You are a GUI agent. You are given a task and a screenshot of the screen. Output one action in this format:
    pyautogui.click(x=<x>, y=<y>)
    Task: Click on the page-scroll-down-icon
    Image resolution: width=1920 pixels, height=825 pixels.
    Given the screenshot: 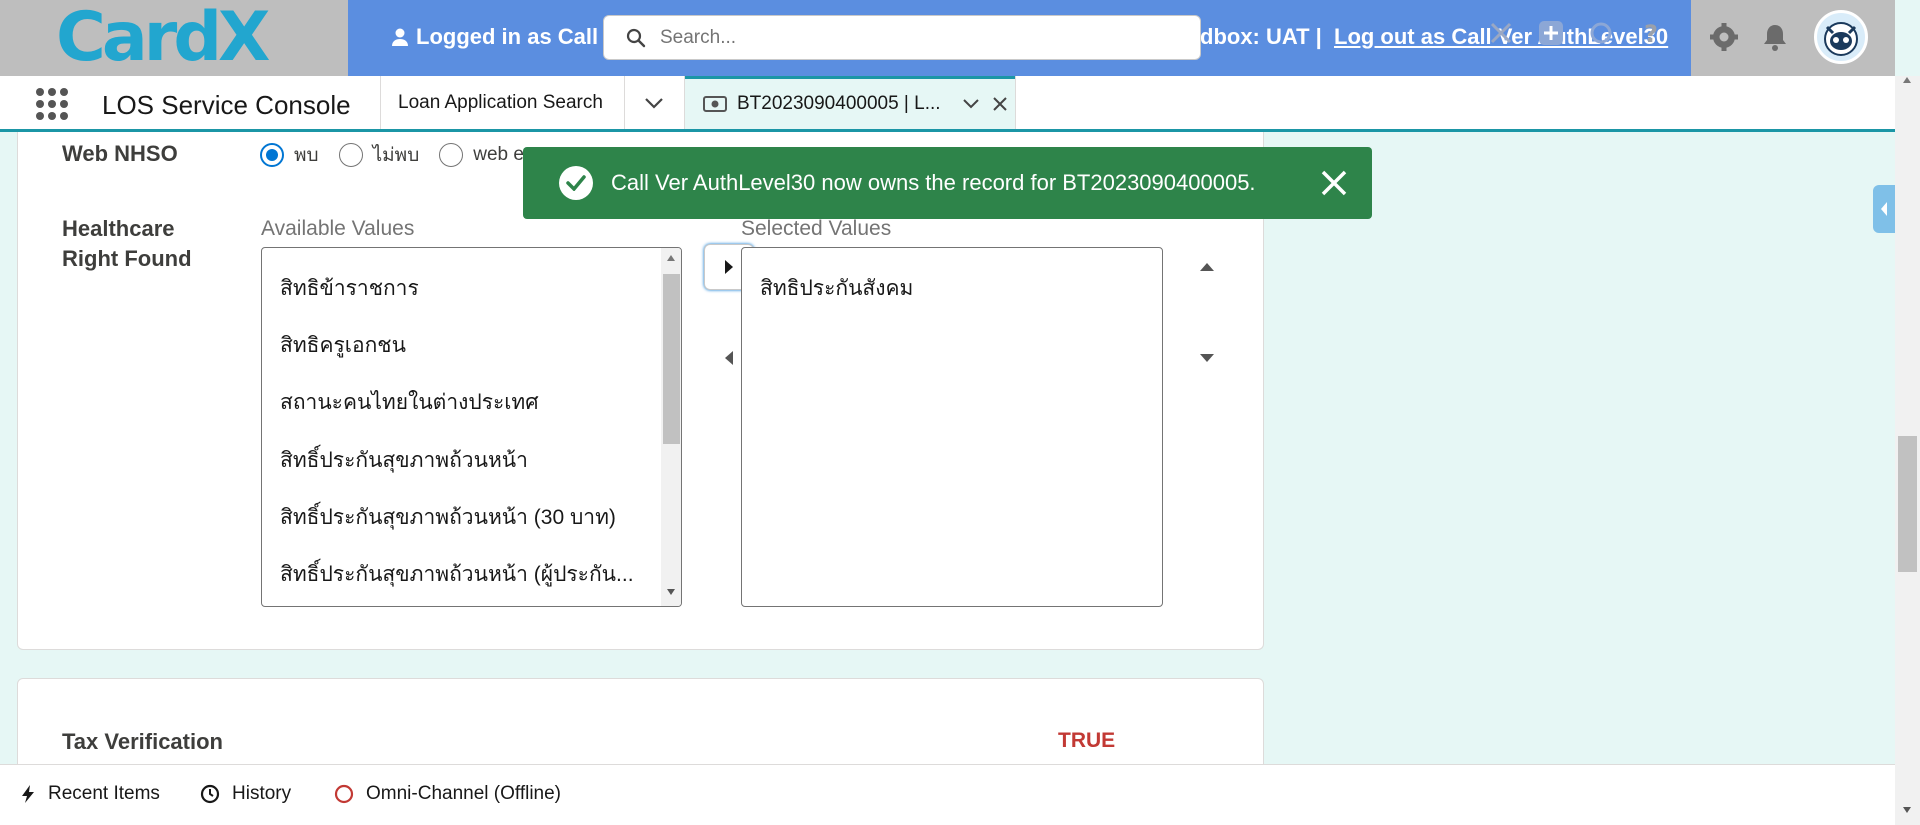 What is the action you would take?
    pyautogui.click(x=1907, y=810)
    